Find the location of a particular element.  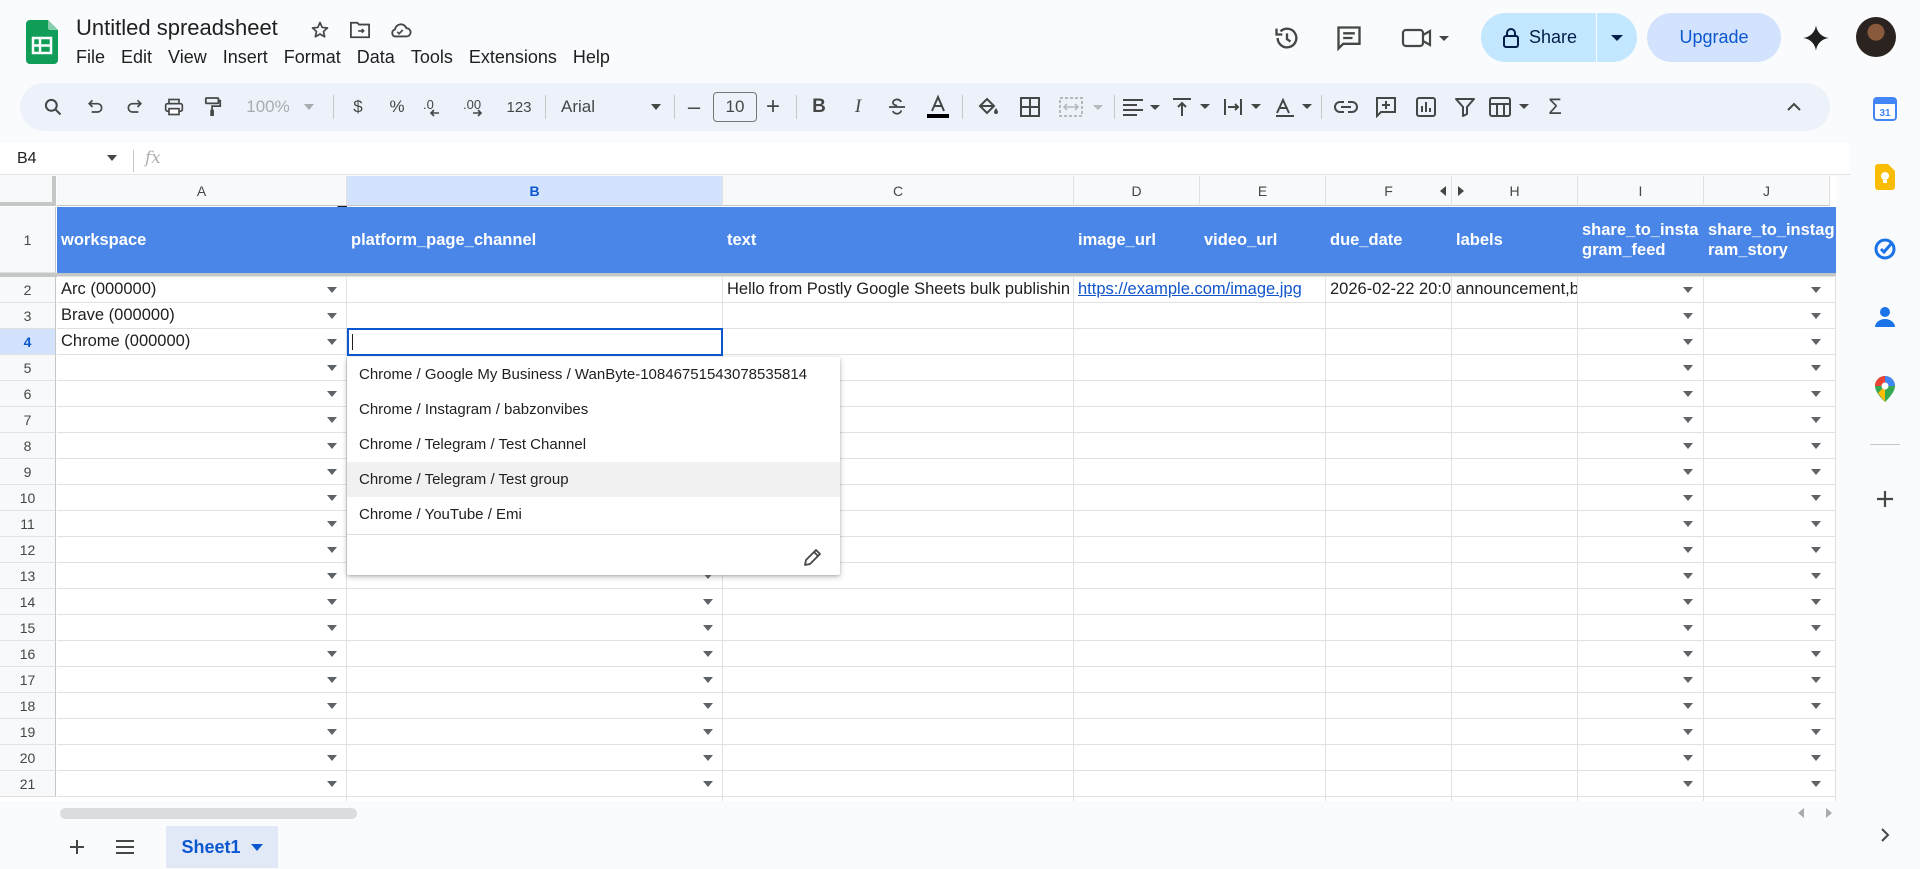

share-options-chevron-down-icon is located at coordinates (1617, 37).